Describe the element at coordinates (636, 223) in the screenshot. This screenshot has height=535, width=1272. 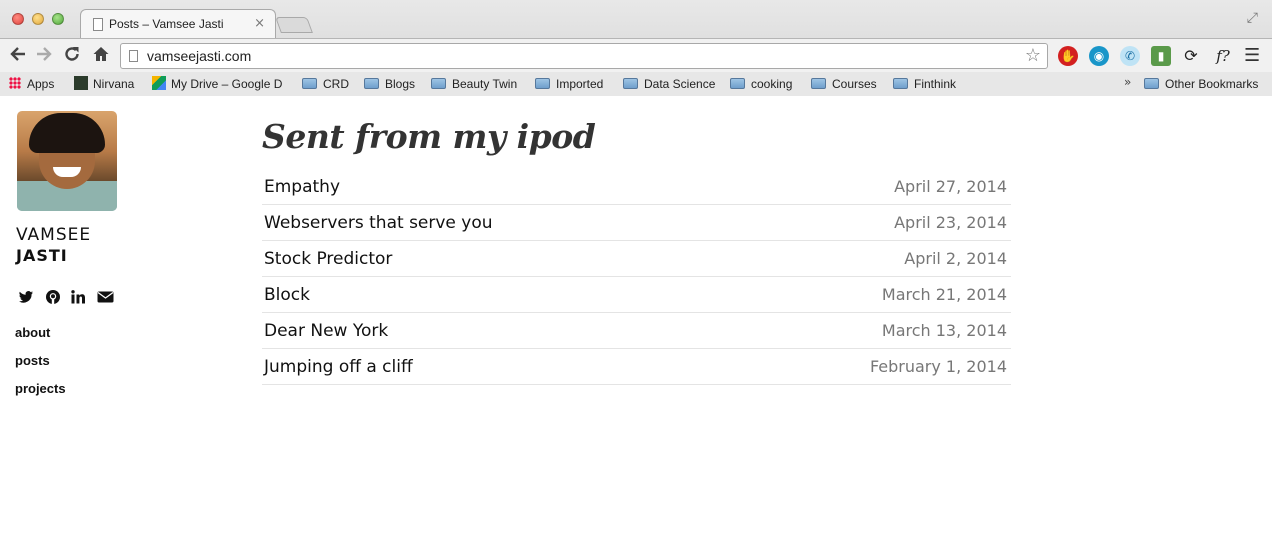
I see `post-list-item: Webservers that serve you April 23, 2014` at that location.